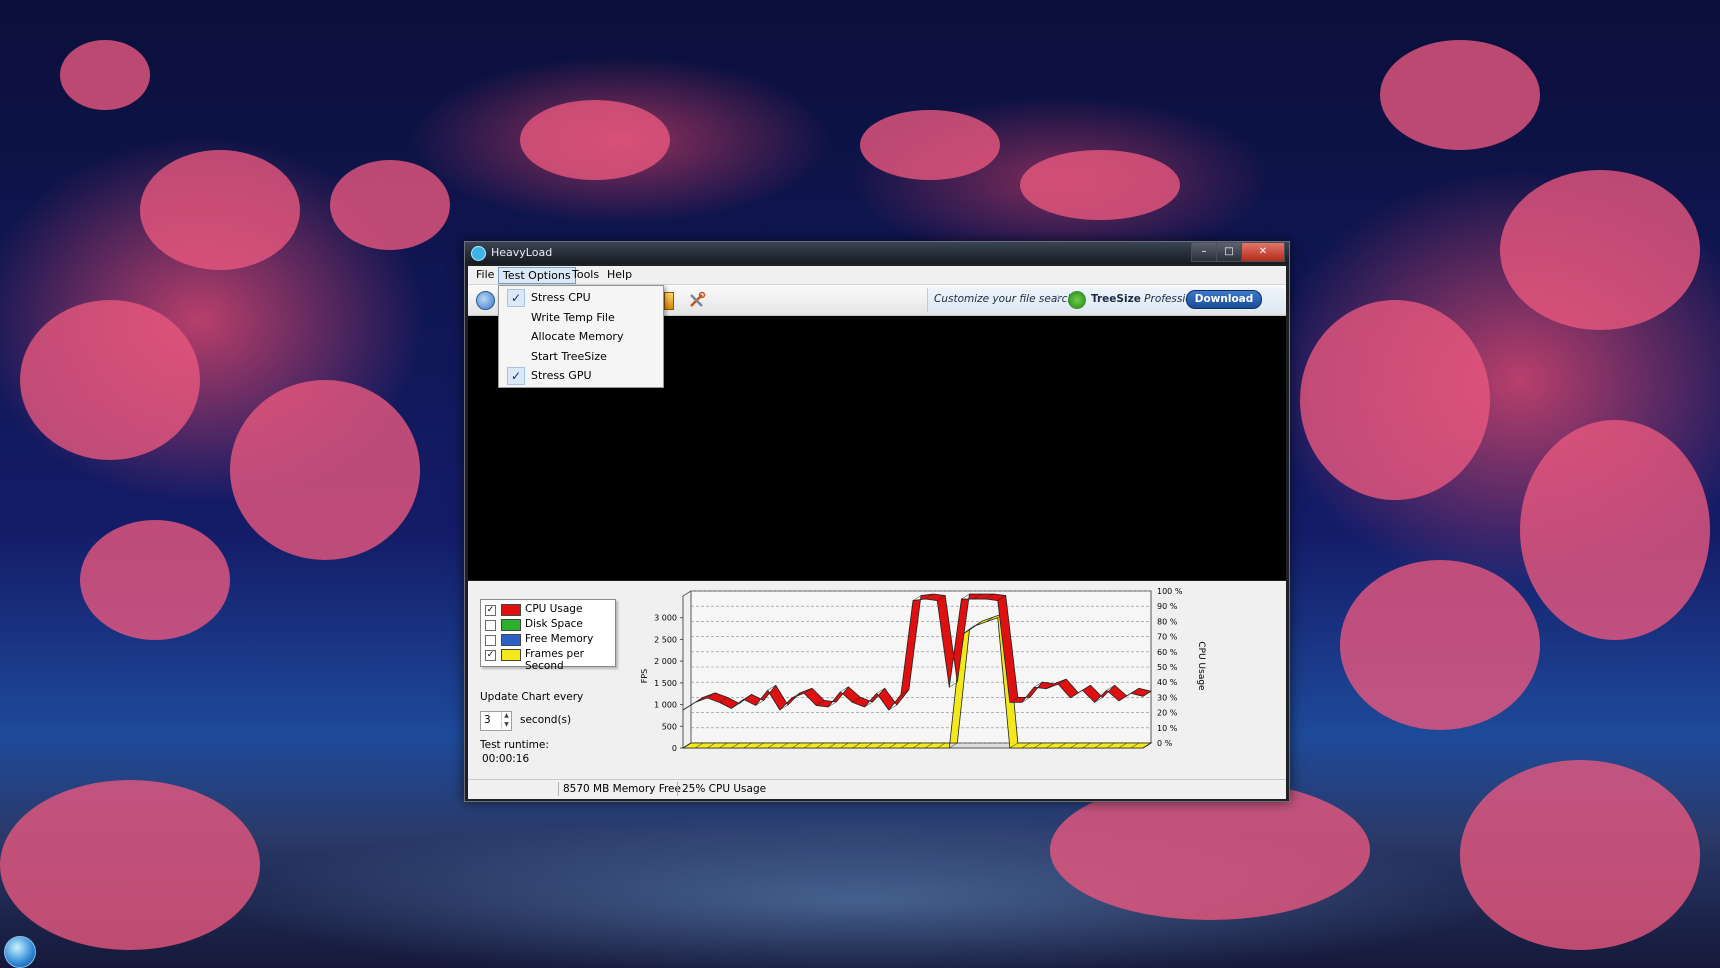 Image resolution: width=1720 pixels, height=968 pixels. What do you see at coordinates (1224, 299) in the screenshot?
I see `download-button: Download` at bounding box center [1224, 299].